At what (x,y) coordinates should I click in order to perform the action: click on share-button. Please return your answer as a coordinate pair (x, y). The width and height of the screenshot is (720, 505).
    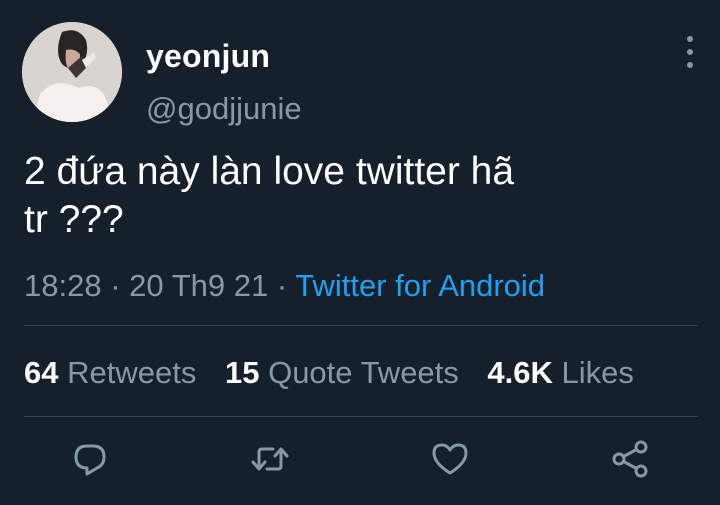
    Looking at the image, I should click on (630, 459).